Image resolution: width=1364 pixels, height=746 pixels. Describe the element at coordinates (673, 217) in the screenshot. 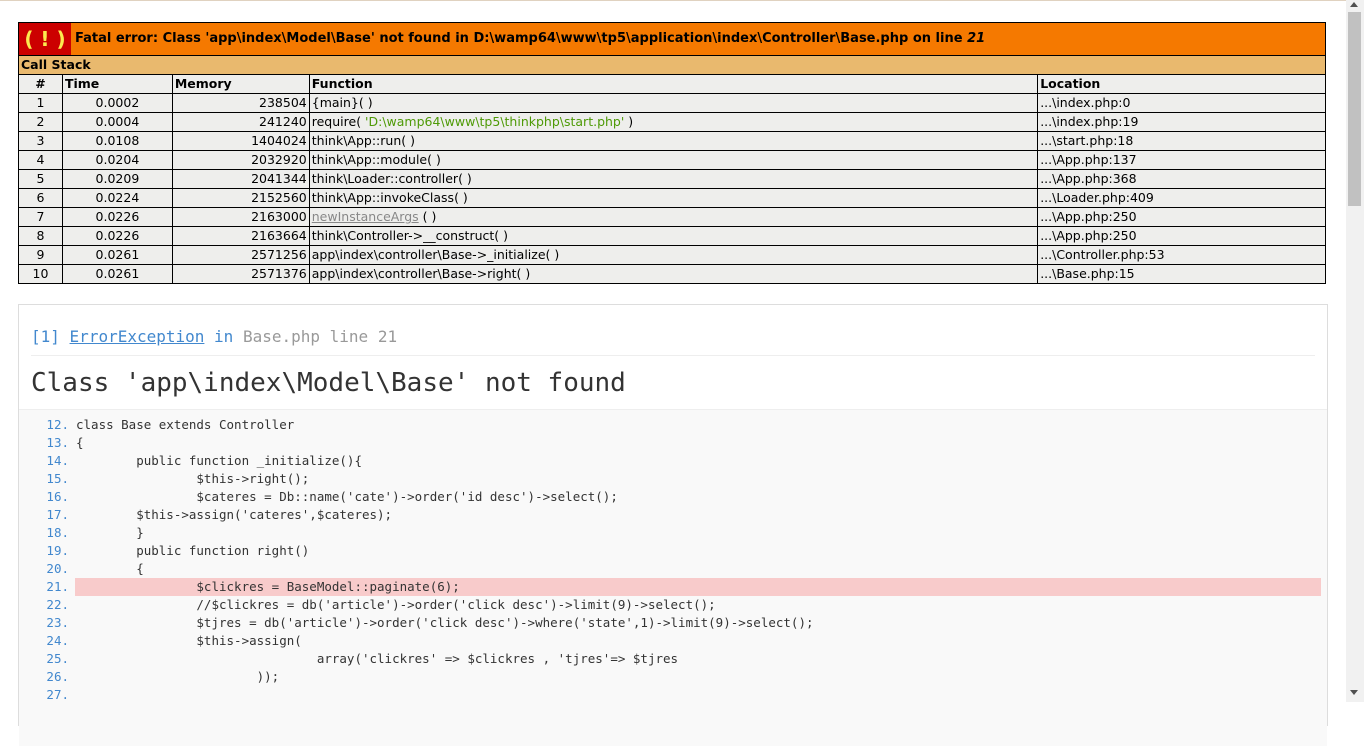

I see `stack-function: newInstanceArgs ( )` at that location.